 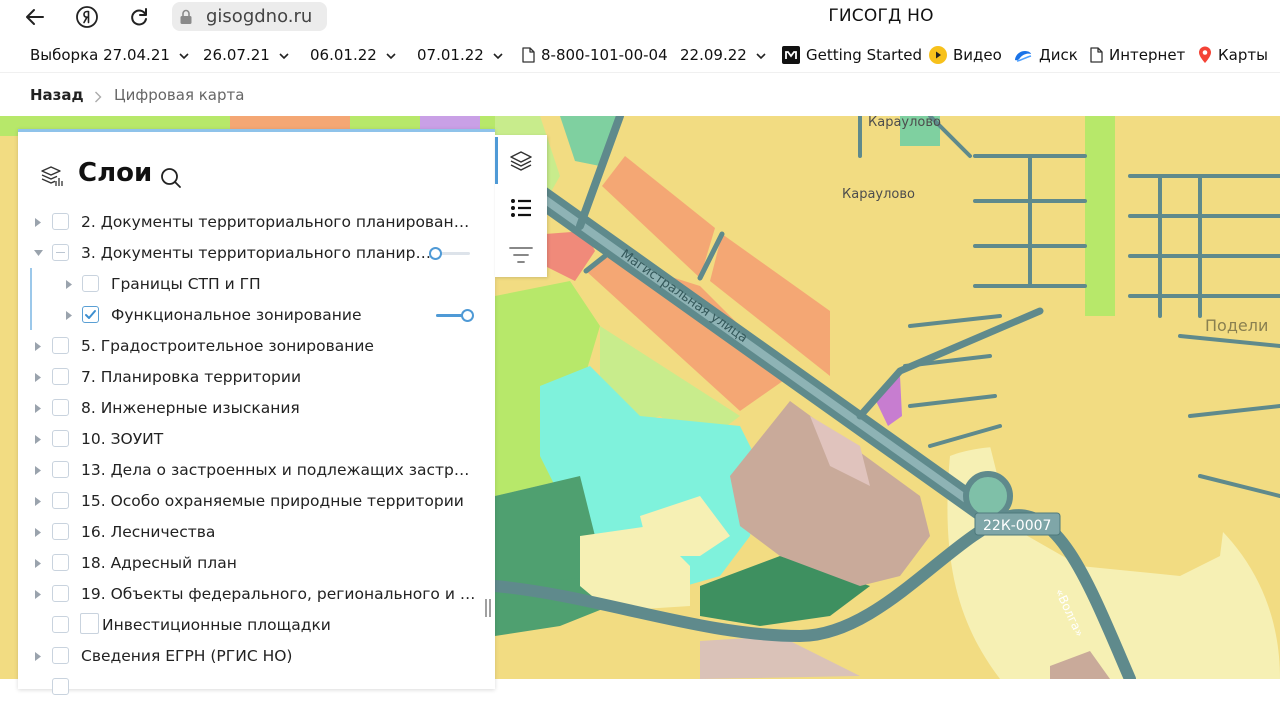 I want to click on breadcrumb-current: Цифровая карта, so click(x=179, y=95).